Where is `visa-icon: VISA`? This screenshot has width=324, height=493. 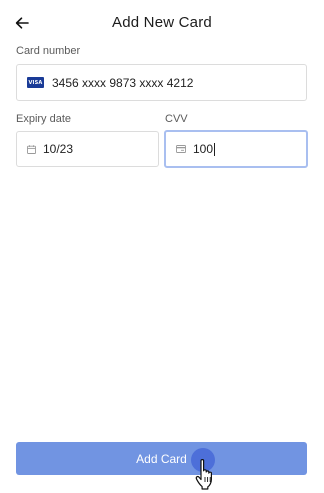 visa-icon: VISA is located at coordinates (35, 82).